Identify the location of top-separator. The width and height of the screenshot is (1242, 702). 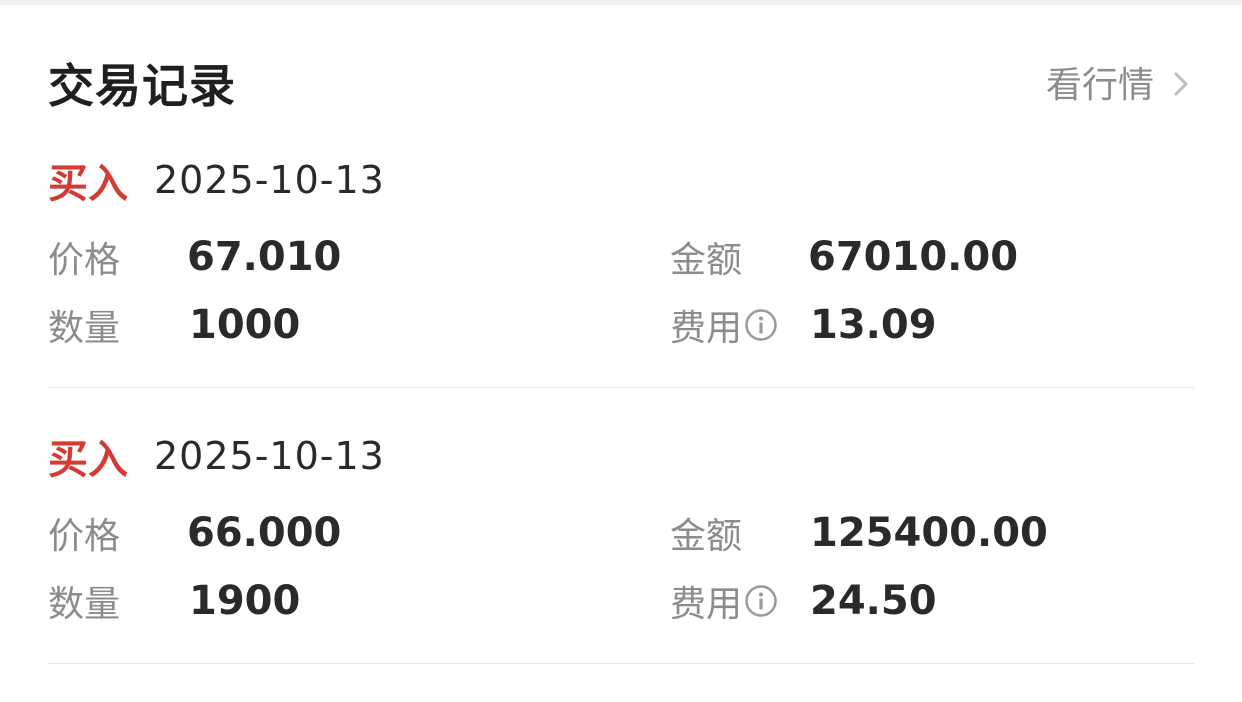
(621, 2).